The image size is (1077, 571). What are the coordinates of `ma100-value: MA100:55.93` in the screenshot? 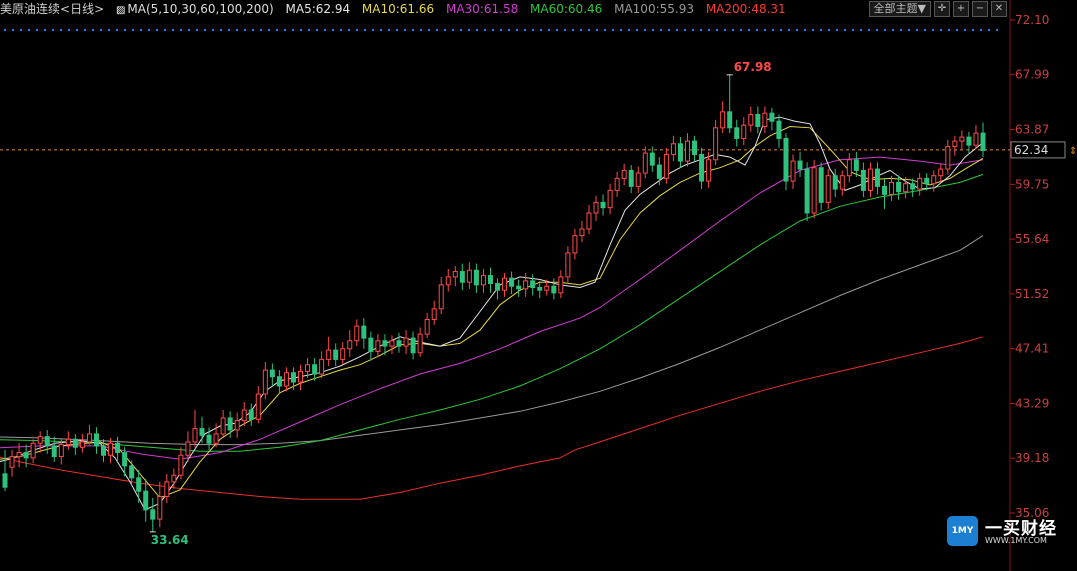 It's located at (654, 9).